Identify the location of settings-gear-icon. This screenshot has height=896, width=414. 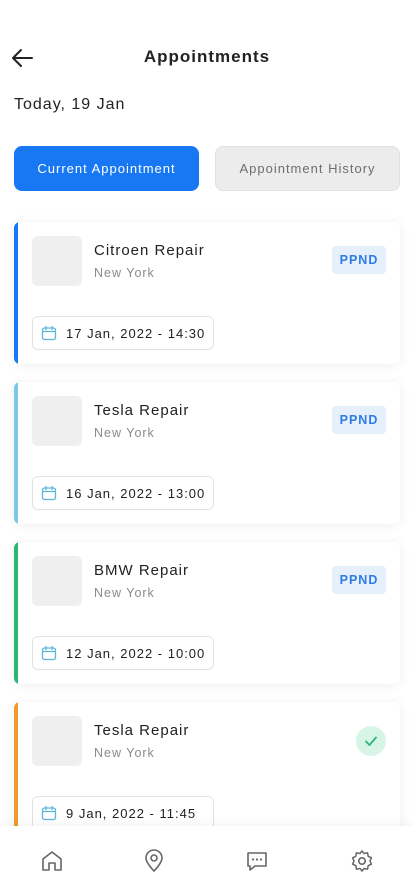
(362, 861).